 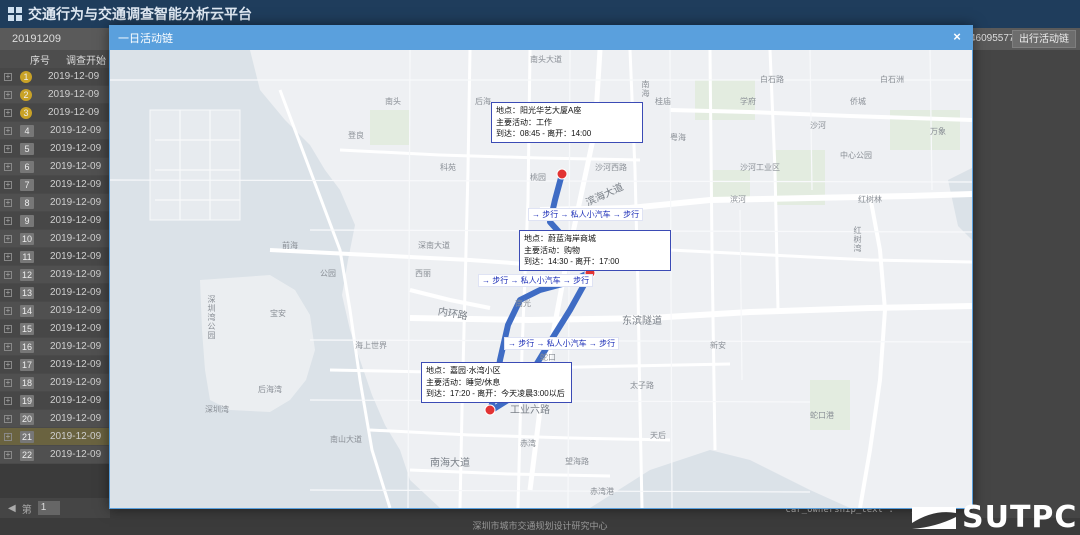 What do you see at coordinates (48, 508) in the screenshot?
I see `page-number-input: 1` at bounding box center [48, 508].